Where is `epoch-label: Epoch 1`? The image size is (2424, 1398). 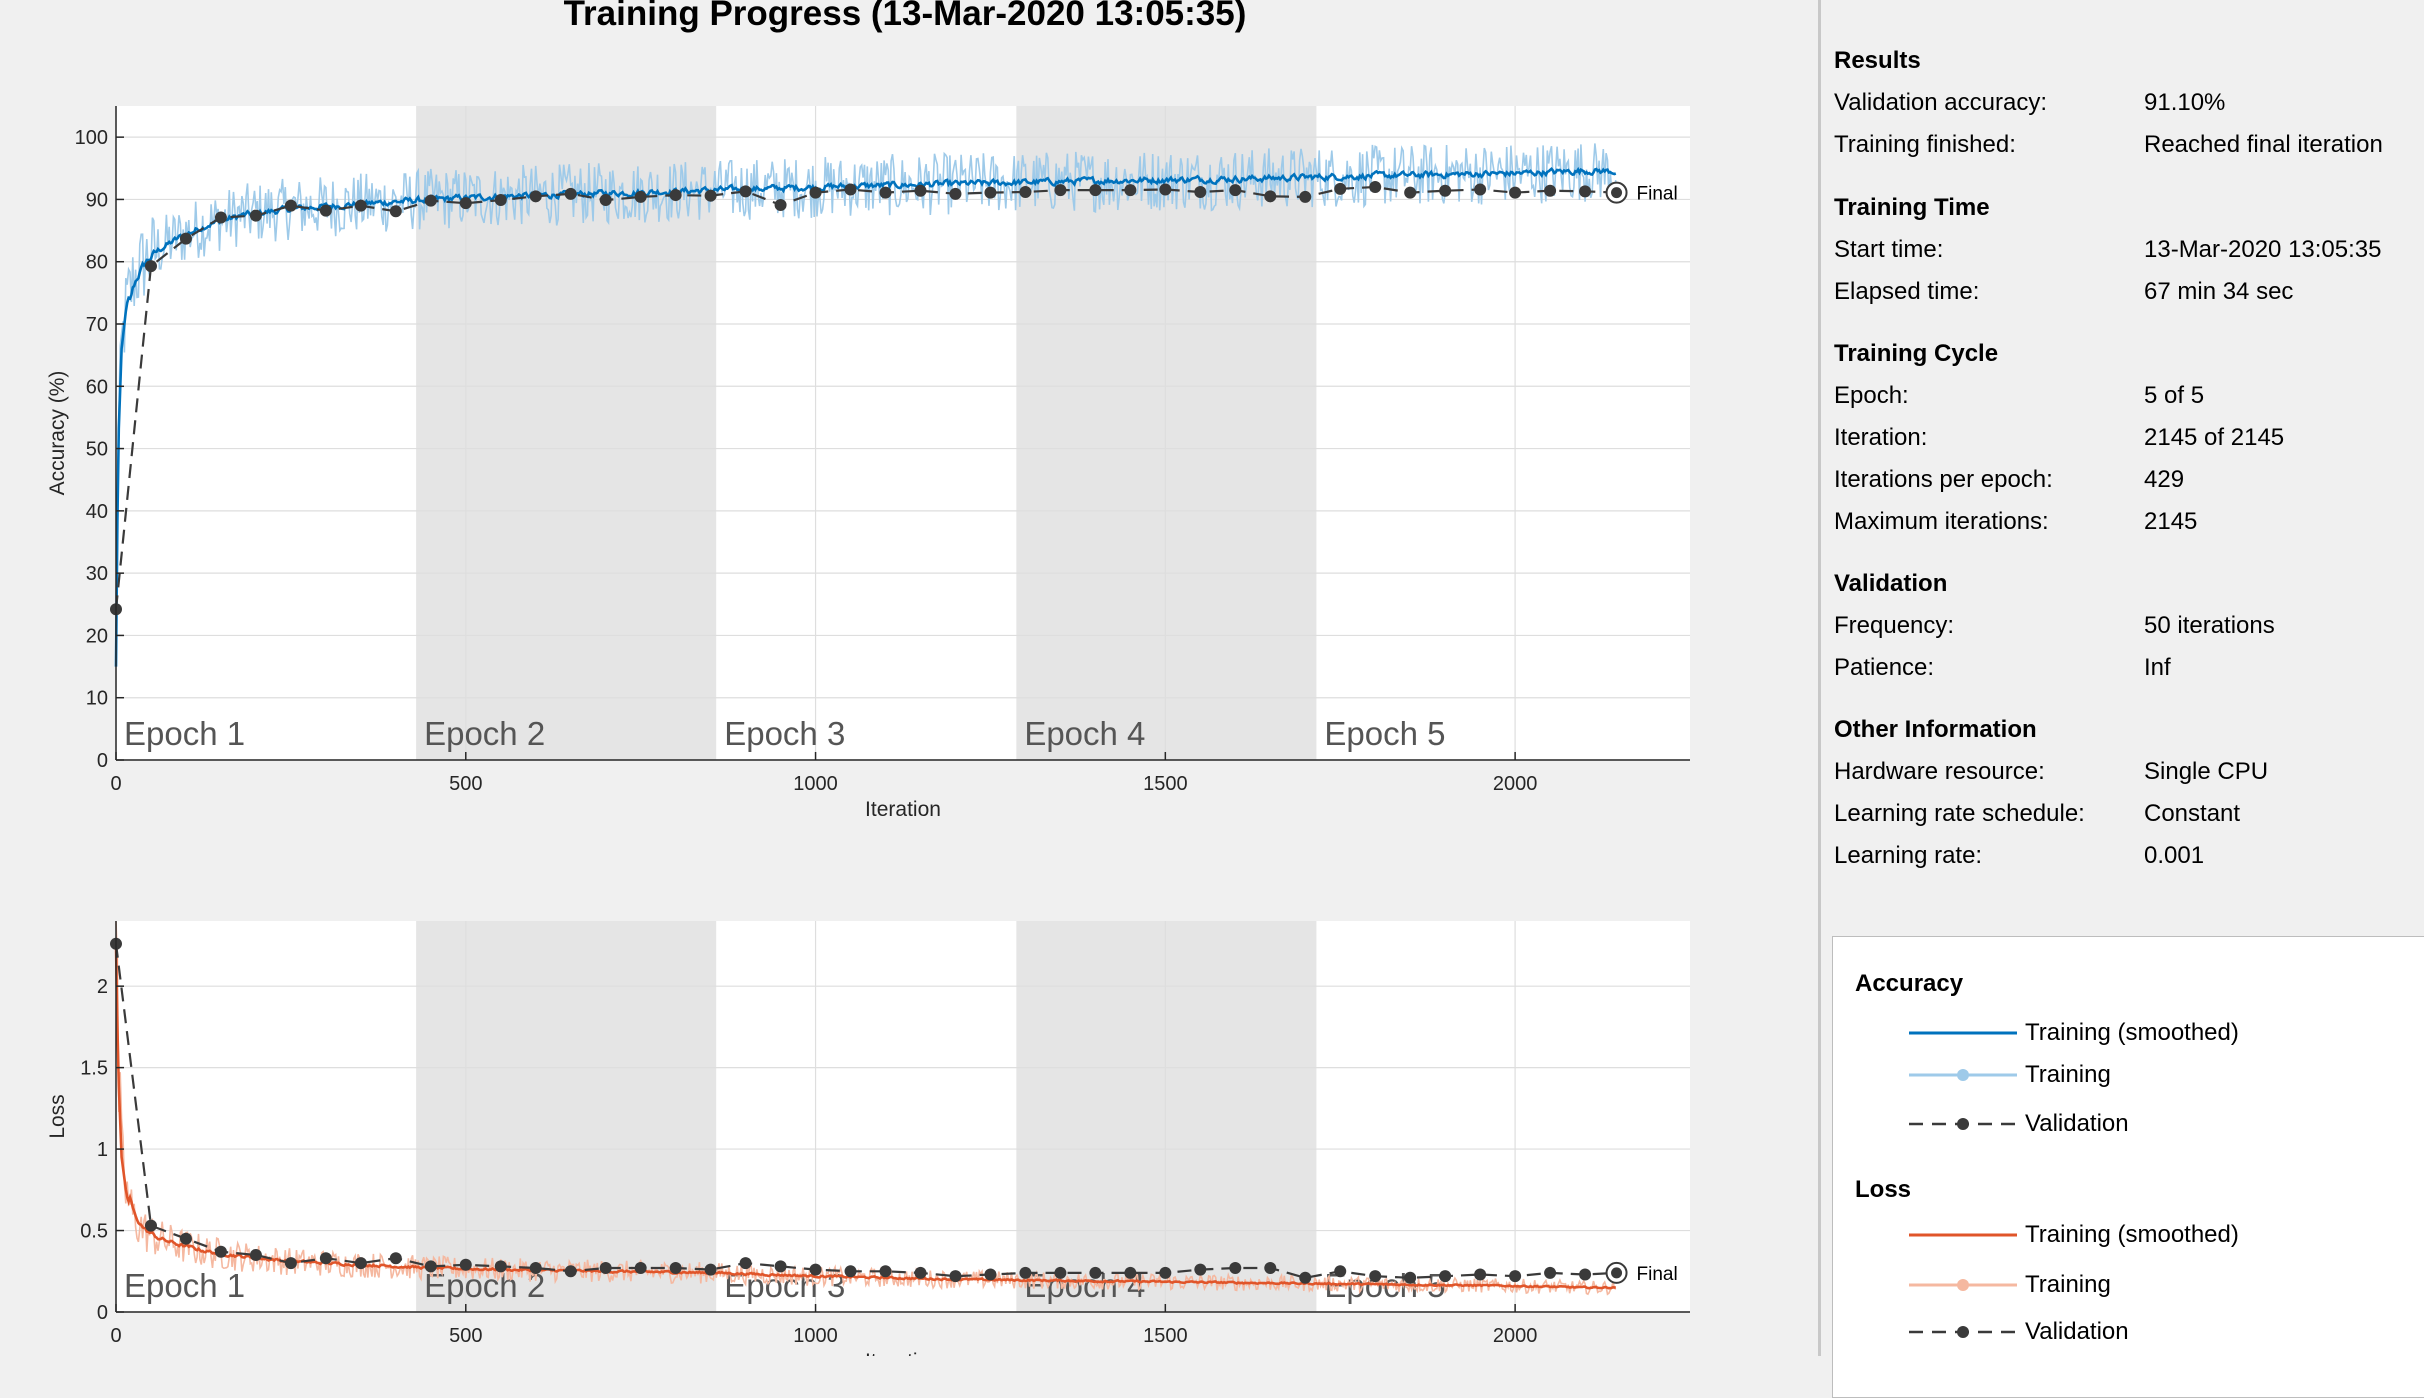 epoch-label: Epoch 1 is located at coordinates (184, 733).